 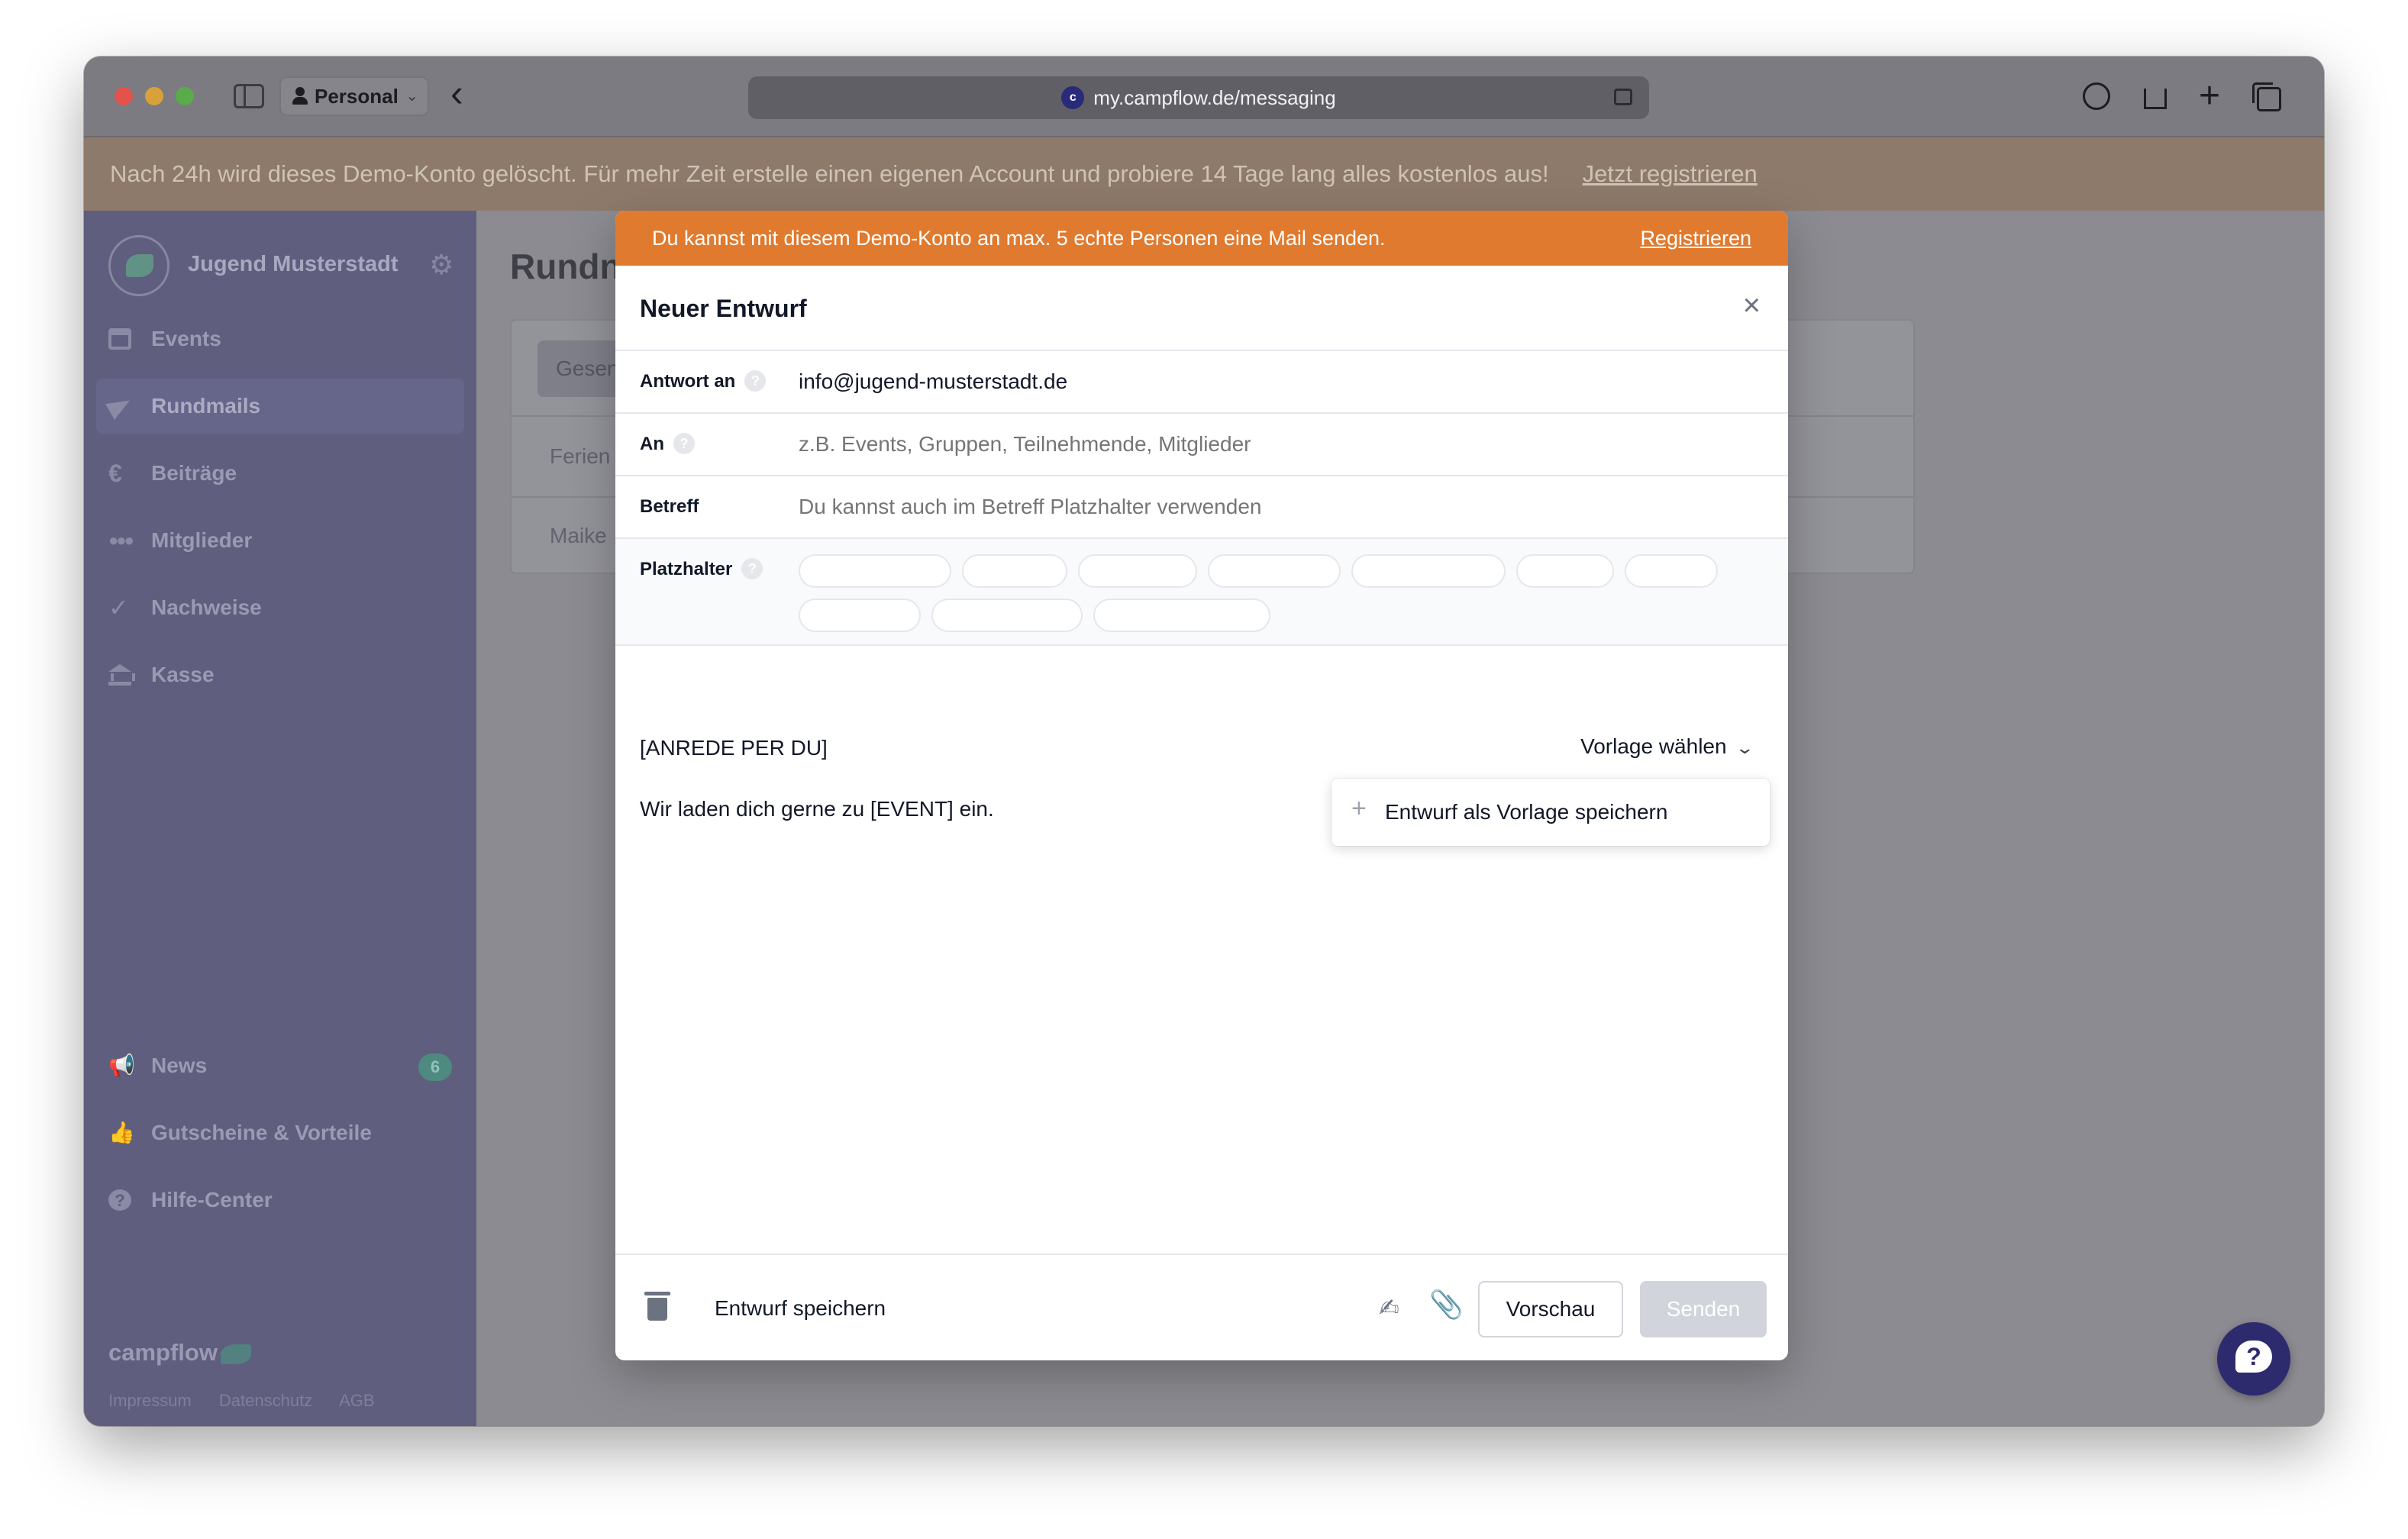 I want to click on profile-button: Personal ⌄, so click(x=354, y=96).